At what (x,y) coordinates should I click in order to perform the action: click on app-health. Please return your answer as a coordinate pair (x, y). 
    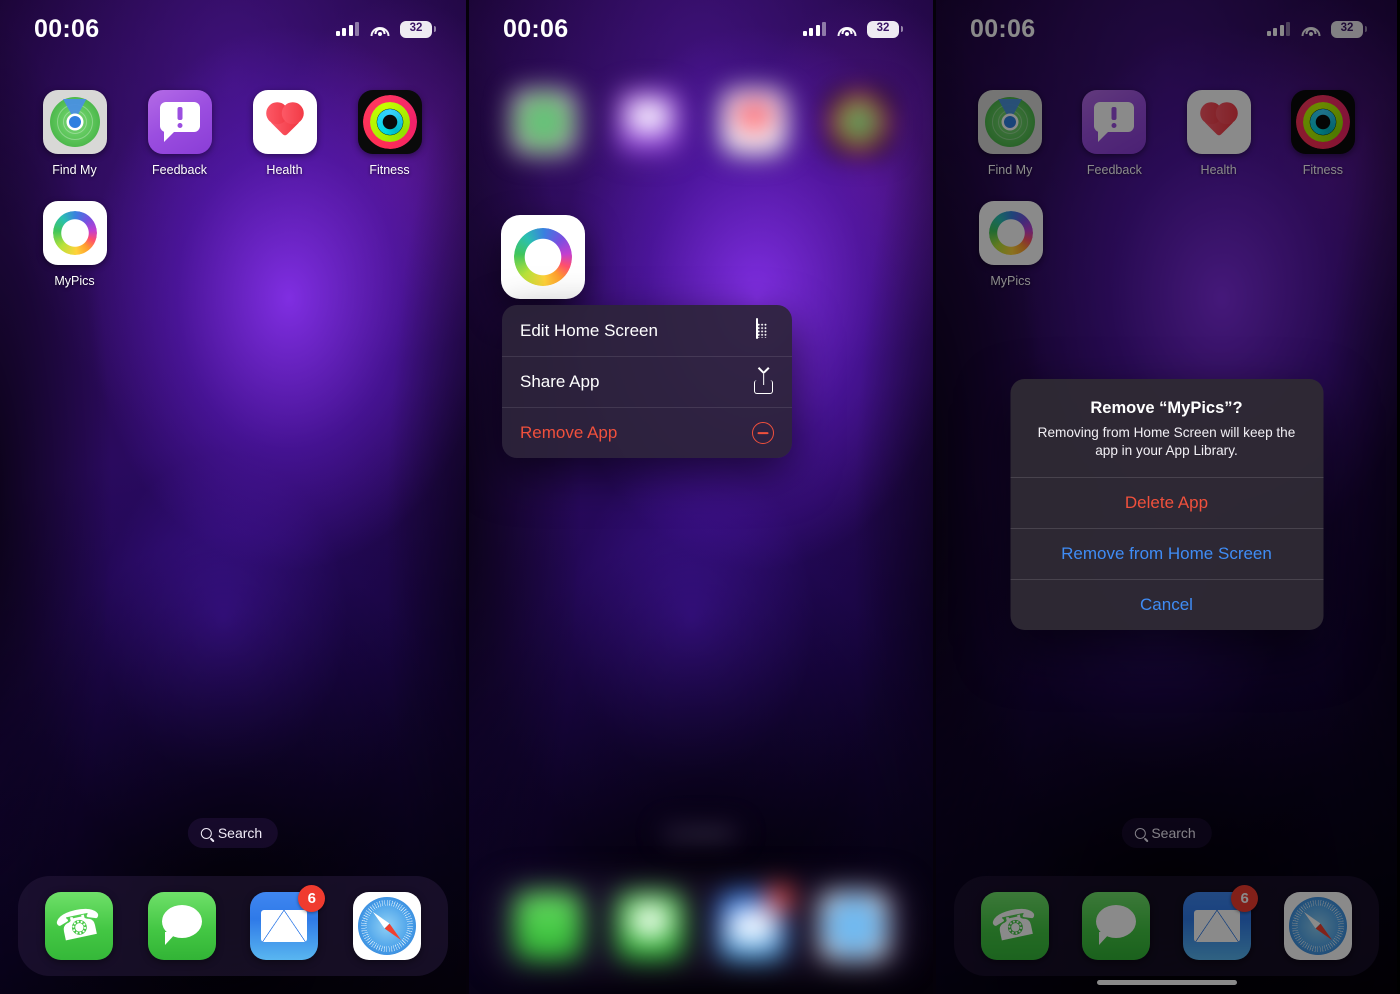
    Looking at the image, I should click on (753, 122).